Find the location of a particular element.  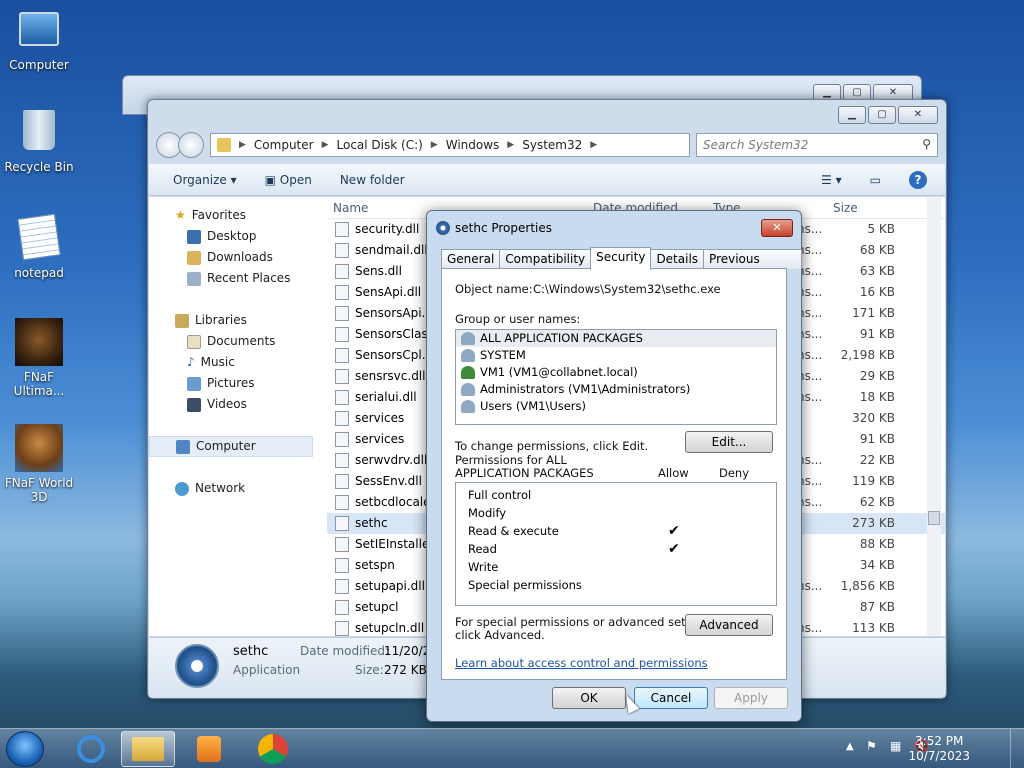

organize-button: Organize ▾ is located at coordinates (205, 180).